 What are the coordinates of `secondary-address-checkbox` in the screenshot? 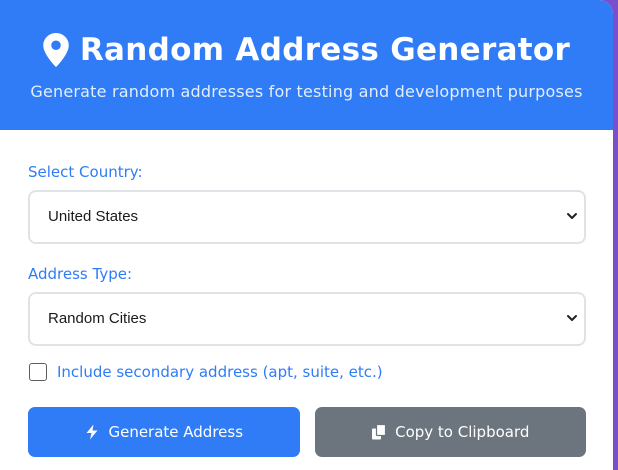 It's located at (38, 372).